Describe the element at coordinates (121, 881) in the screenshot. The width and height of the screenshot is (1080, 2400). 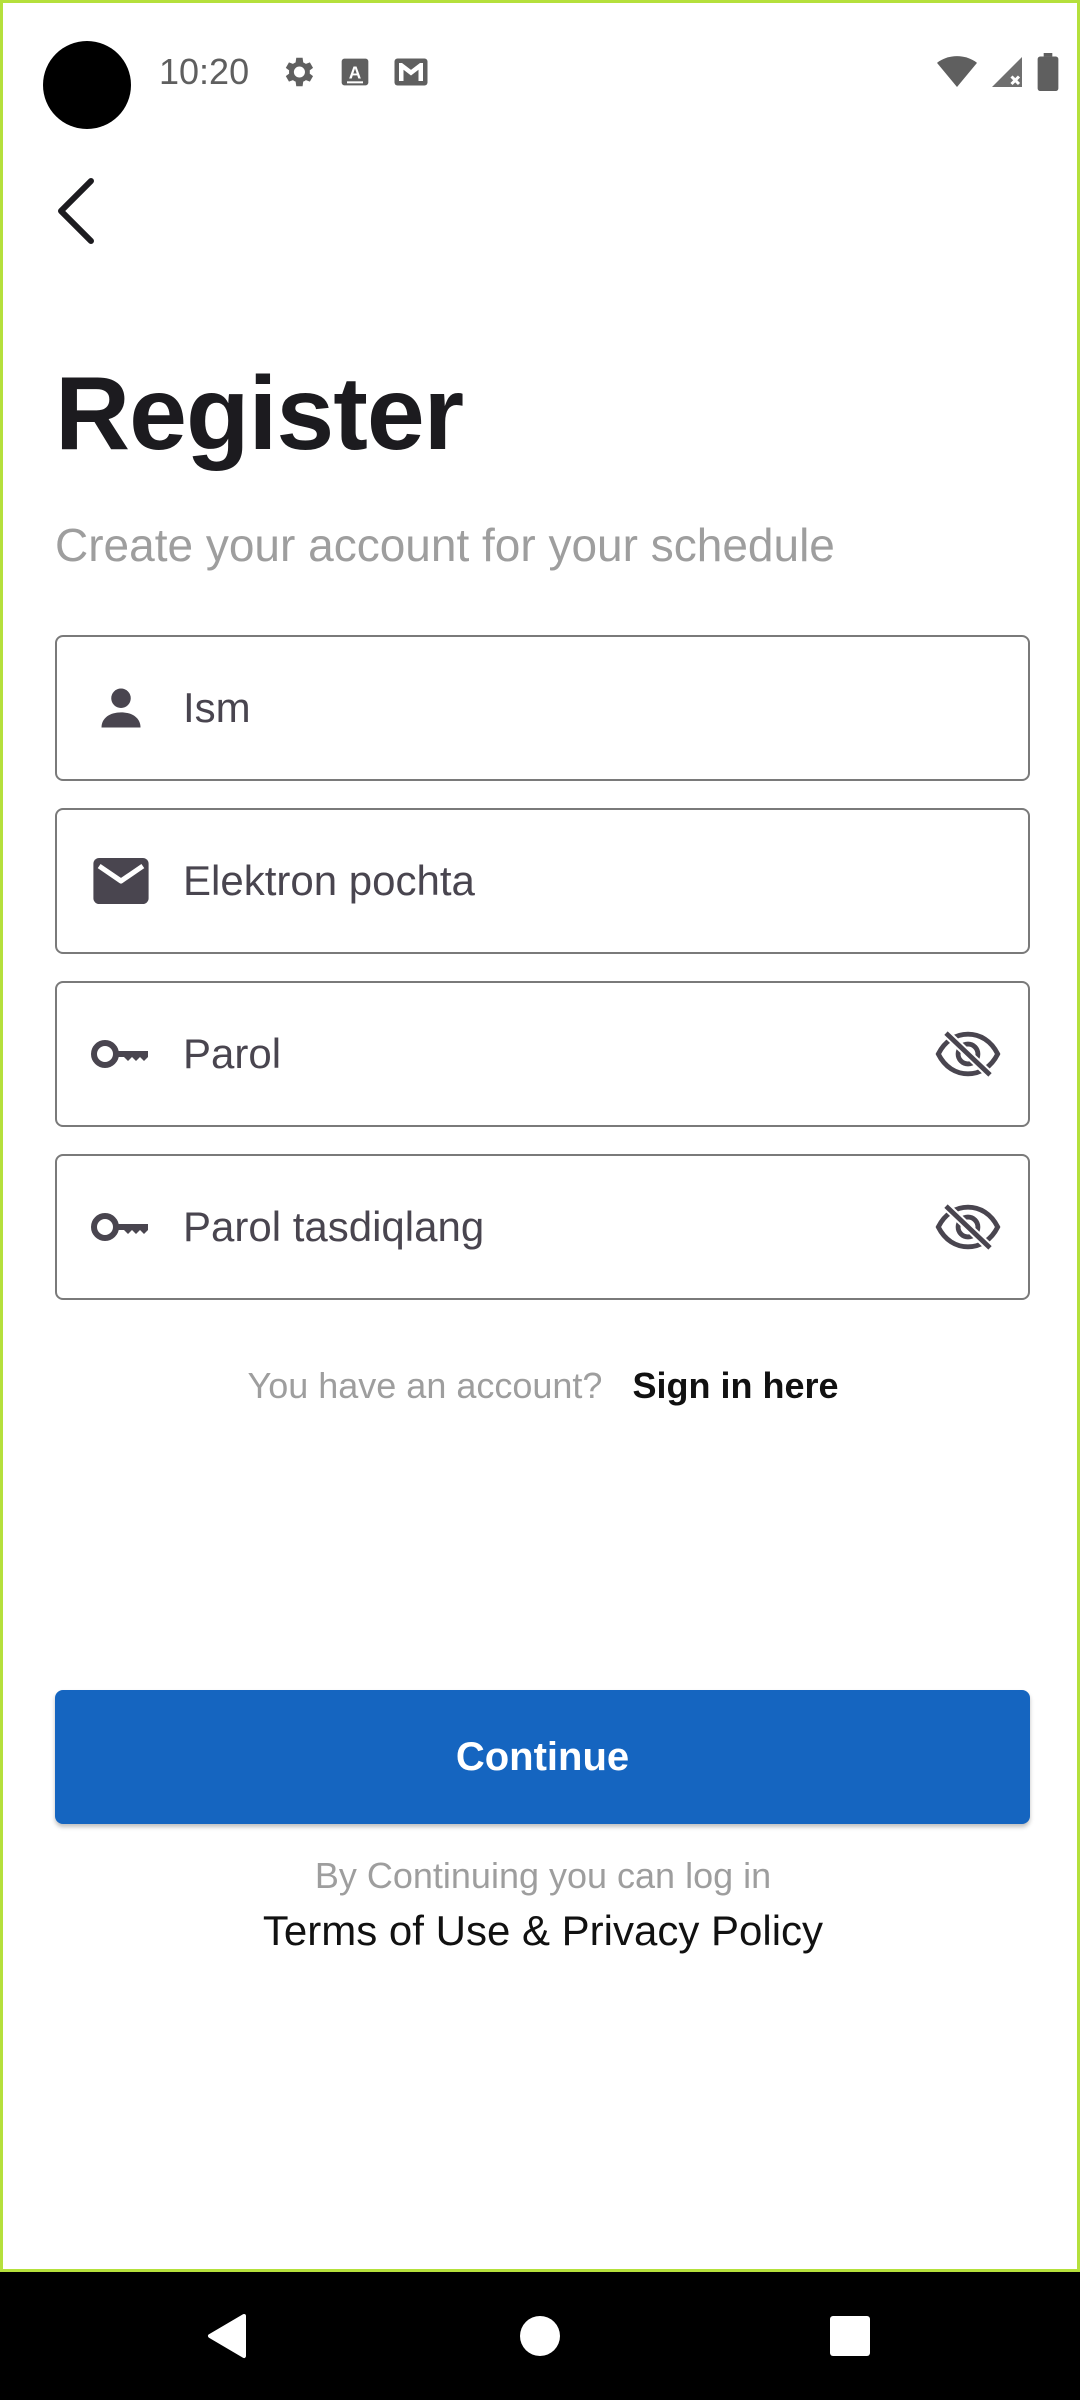
I see `mail-icon` at that location.